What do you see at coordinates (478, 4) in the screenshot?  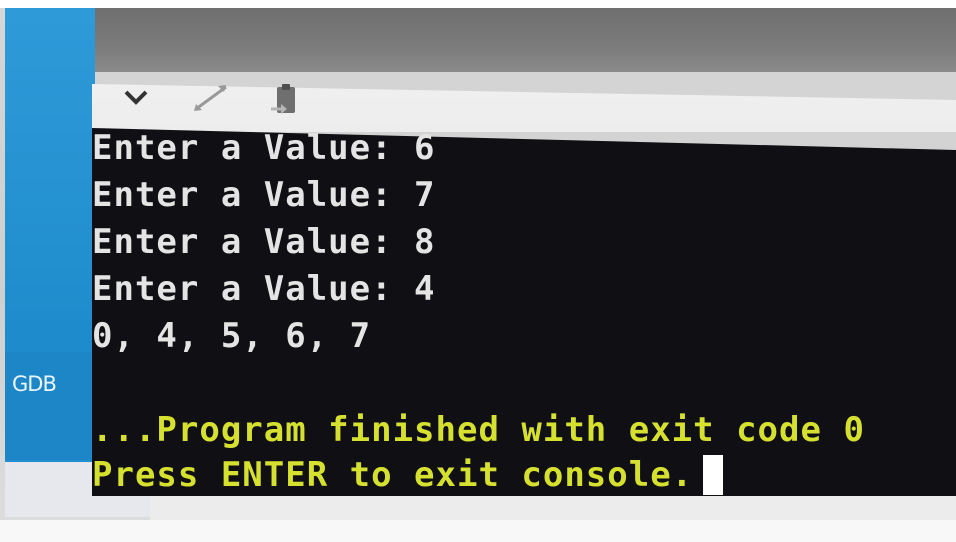 I see `top-strip` at bounding box center [478, 4].